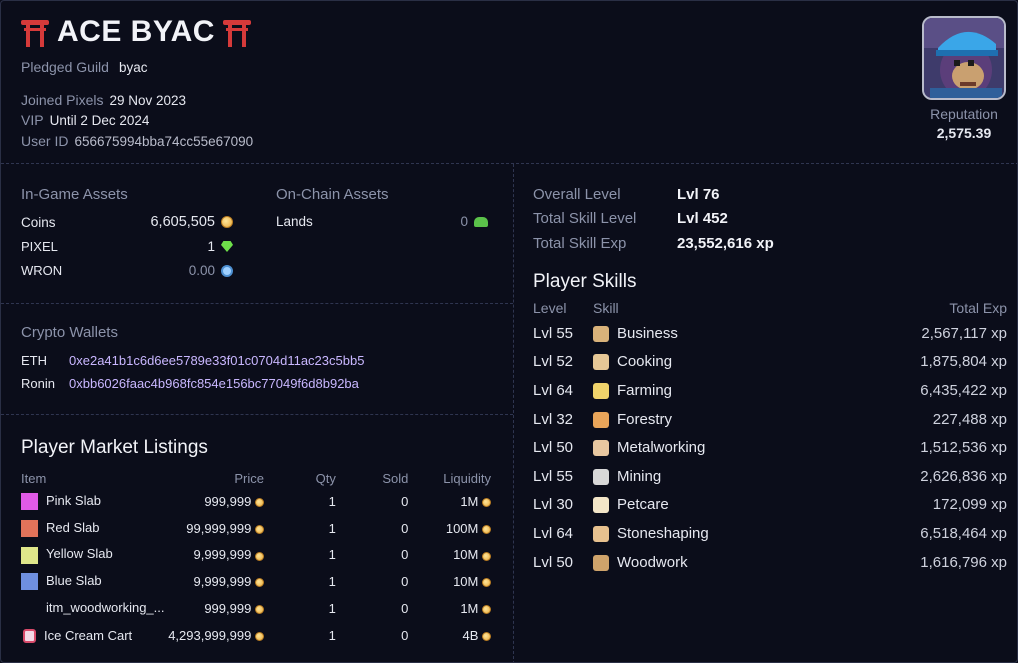 The width and height of the screenshot is (1018, 663). What do you see at coordinates (256, 635) in the screenshot?
I see `table-row: Ice Cream Cart 4,293,999,999 1 0 4B` at bounding box center [256, 635].